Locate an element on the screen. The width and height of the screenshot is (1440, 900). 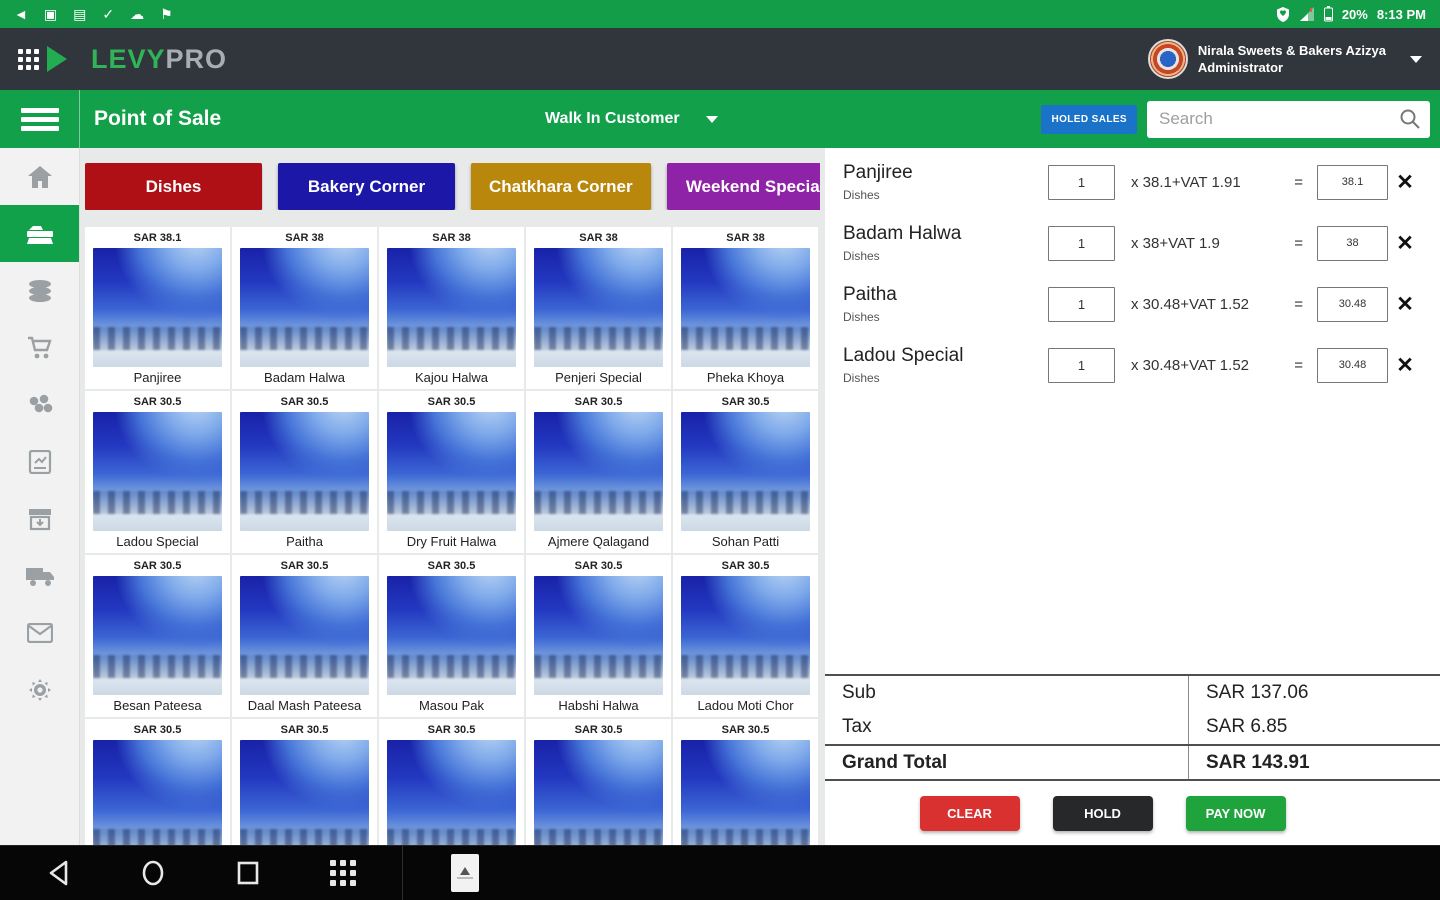
sidebar-item-ingredients is located at coordinates (39, 404).